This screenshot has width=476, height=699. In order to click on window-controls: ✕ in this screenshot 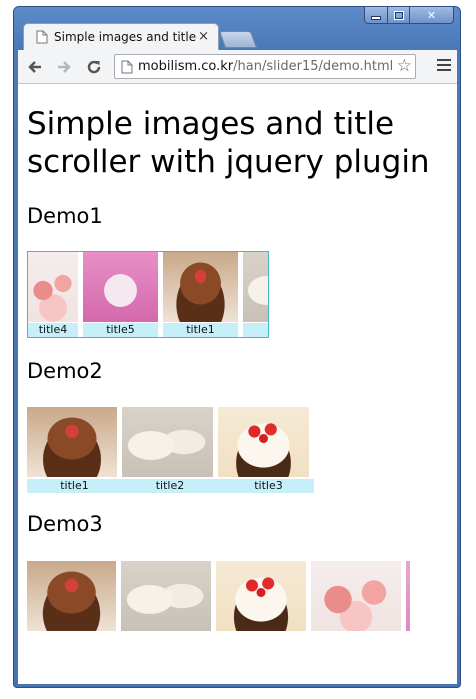, I will do `click(409, 16)`.